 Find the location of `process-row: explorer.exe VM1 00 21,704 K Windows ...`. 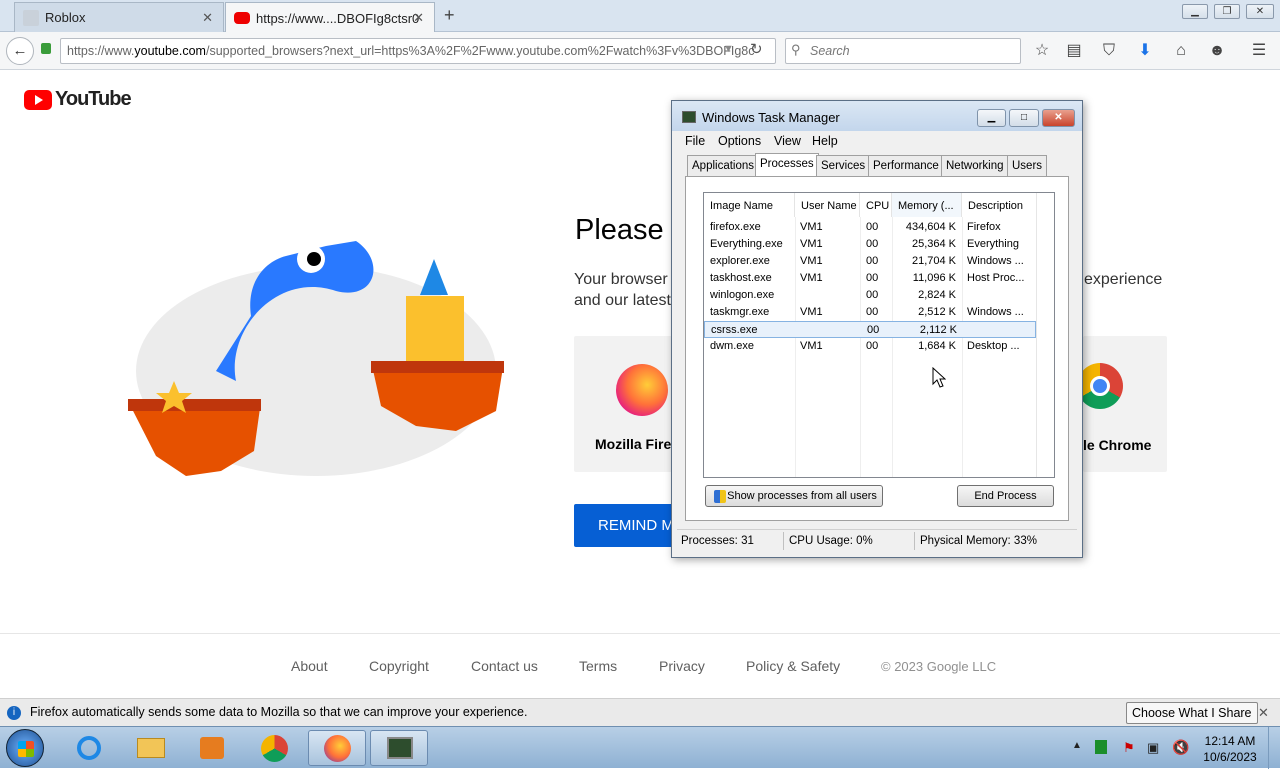

process-row: explorer.exe VM1 00 21,704 K Windows ... is located at coordinates (870, 261).